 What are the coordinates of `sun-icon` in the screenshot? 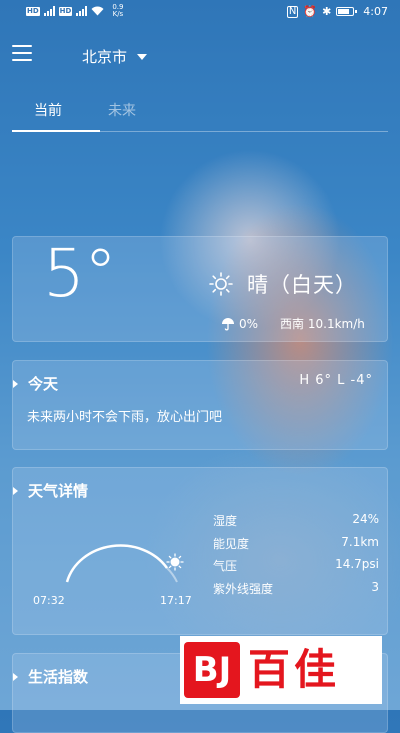 It's located at (221, 284).